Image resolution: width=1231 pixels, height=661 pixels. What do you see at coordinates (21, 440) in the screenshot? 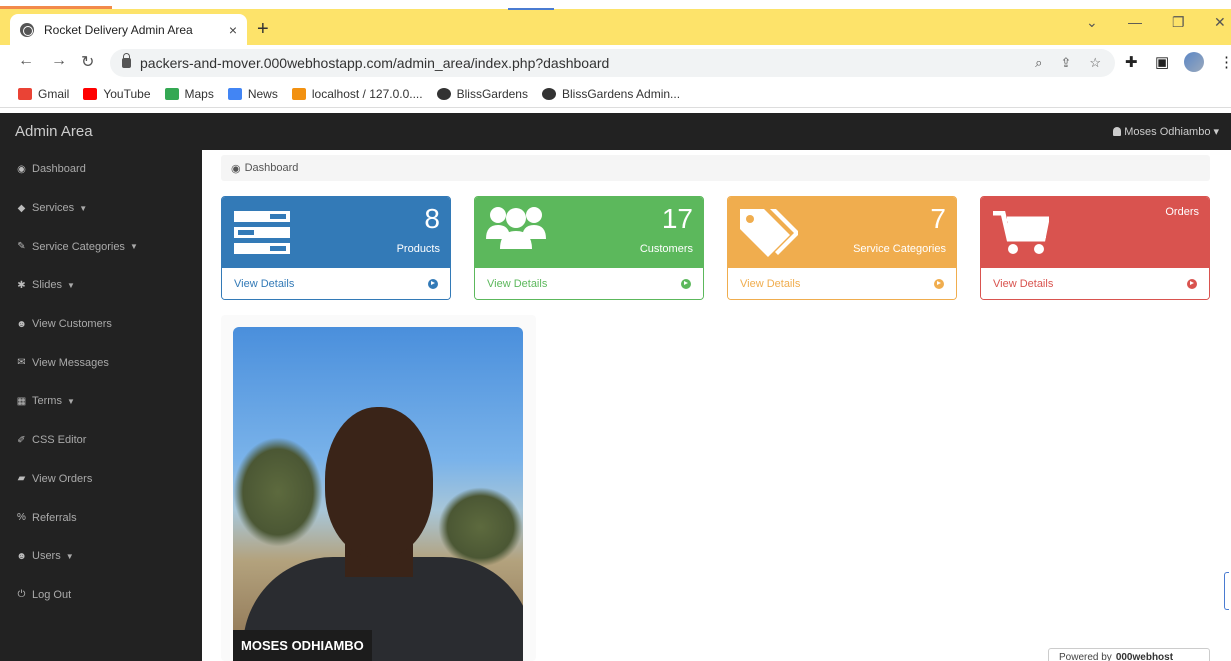
I see `pencil-icon: ✐` at bounding box center [21, 440].